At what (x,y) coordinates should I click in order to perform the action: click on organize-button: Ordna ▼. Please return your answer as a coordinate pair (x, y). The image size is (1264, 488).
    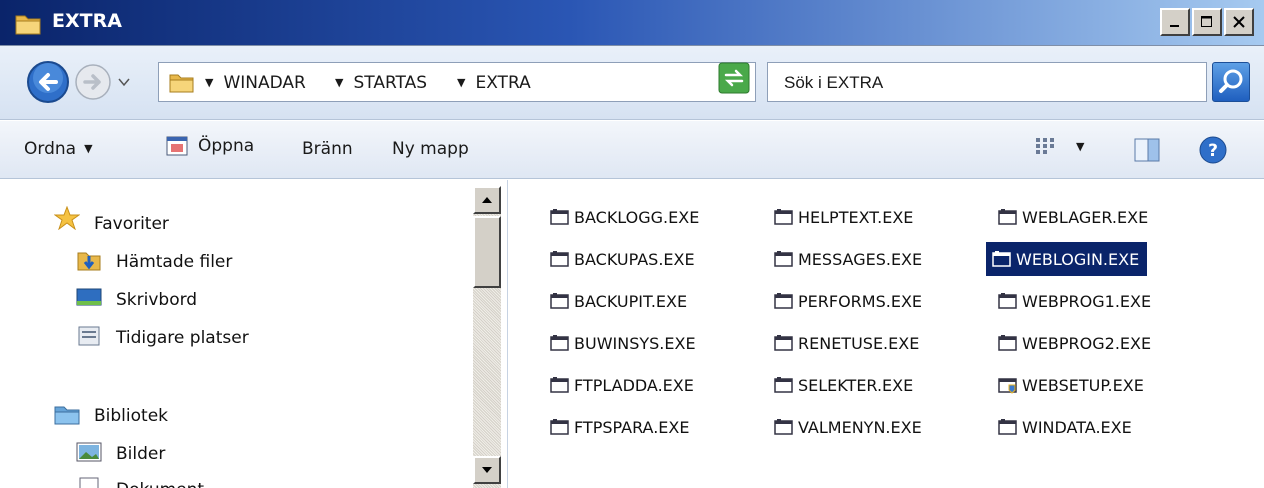
    Looking at the image, I should click on (58, 149).